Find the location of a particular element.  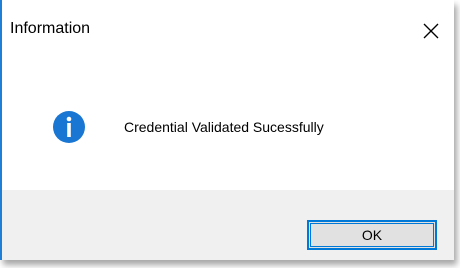

close-button is located at coordinates (431, 31).